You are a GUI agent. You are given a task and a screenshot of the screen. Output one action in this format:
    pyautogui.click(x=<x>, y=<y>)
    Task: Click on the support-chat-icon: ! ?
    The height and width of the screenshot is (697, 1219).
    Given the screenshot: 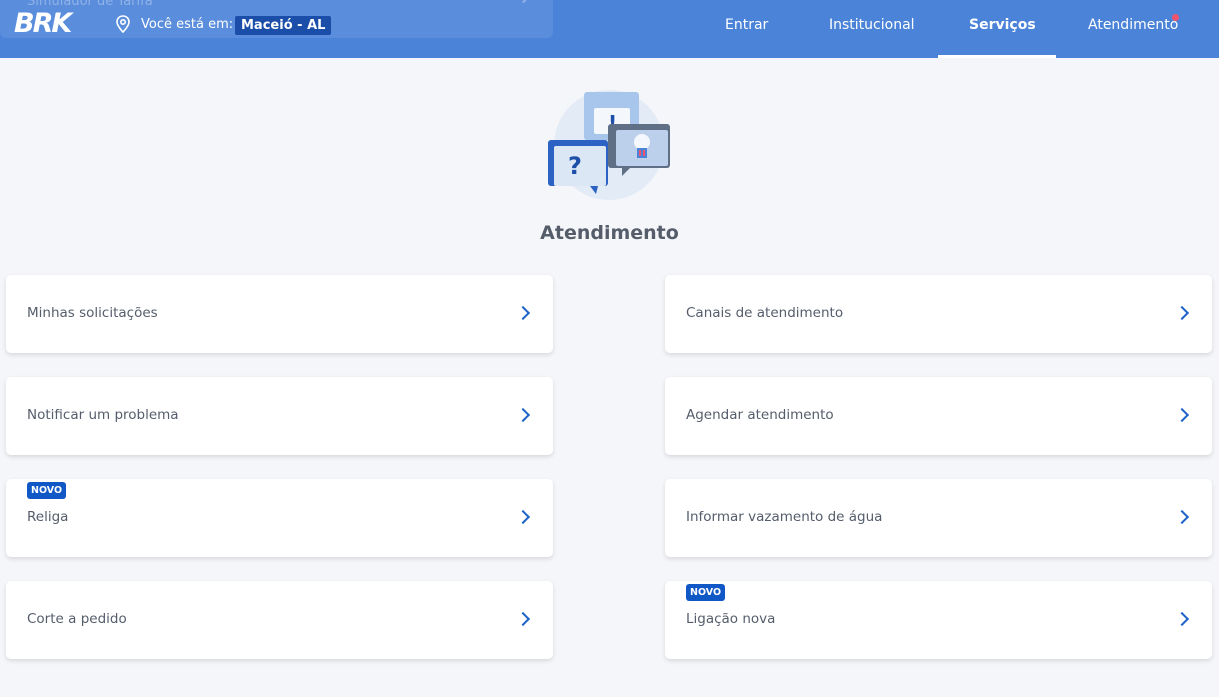 What is the action you would take?
    pyautogui.click(x=609, y=145)
    